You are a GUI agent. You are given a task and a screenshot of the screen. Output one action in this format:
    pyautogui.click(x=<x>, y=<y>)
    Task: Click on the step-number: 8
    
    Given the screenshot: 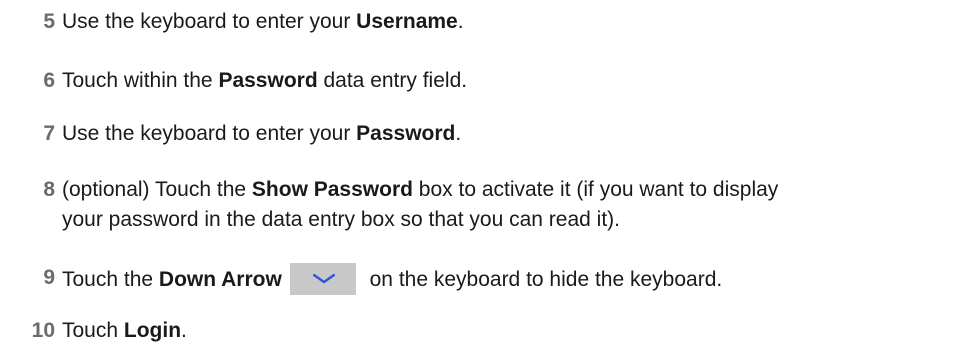 What is the action you would take?
    pyautogui.click(x=49, y=189)
    